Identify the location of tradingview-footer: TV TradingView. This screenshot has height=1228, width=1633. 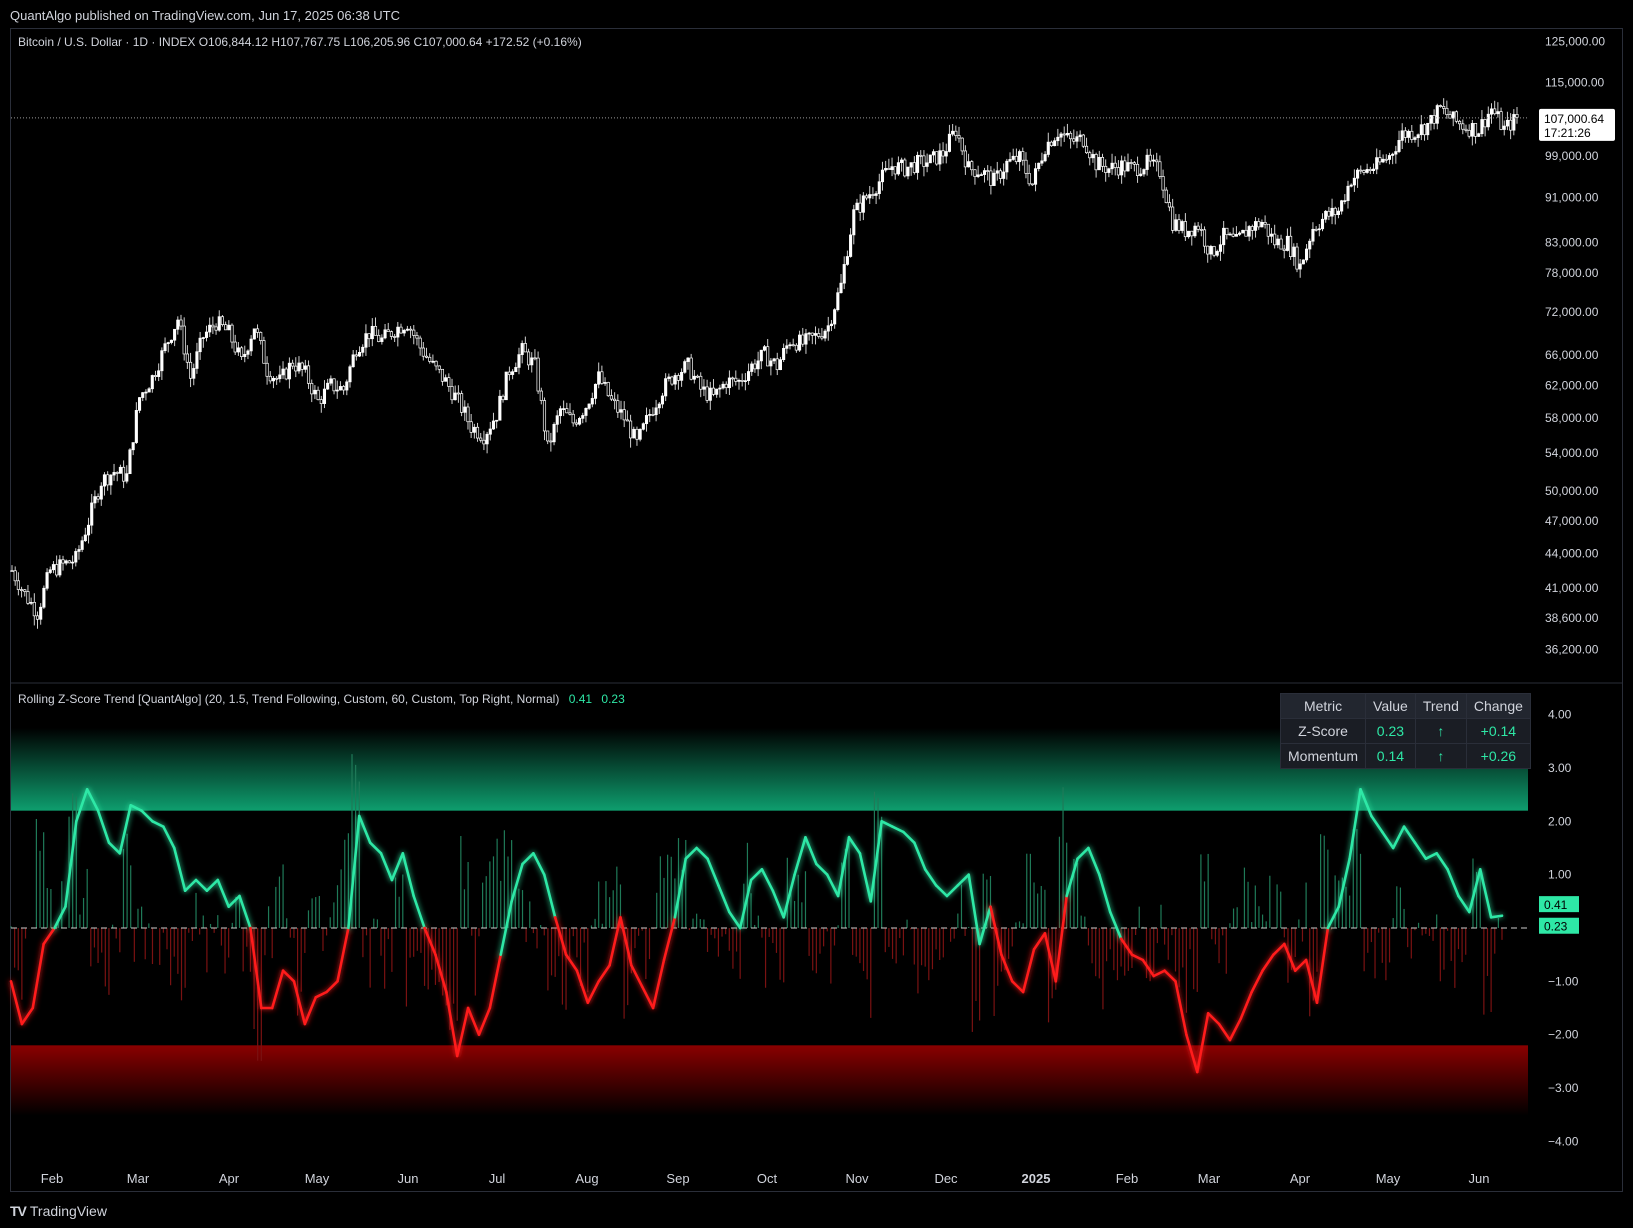
(58, 1211).